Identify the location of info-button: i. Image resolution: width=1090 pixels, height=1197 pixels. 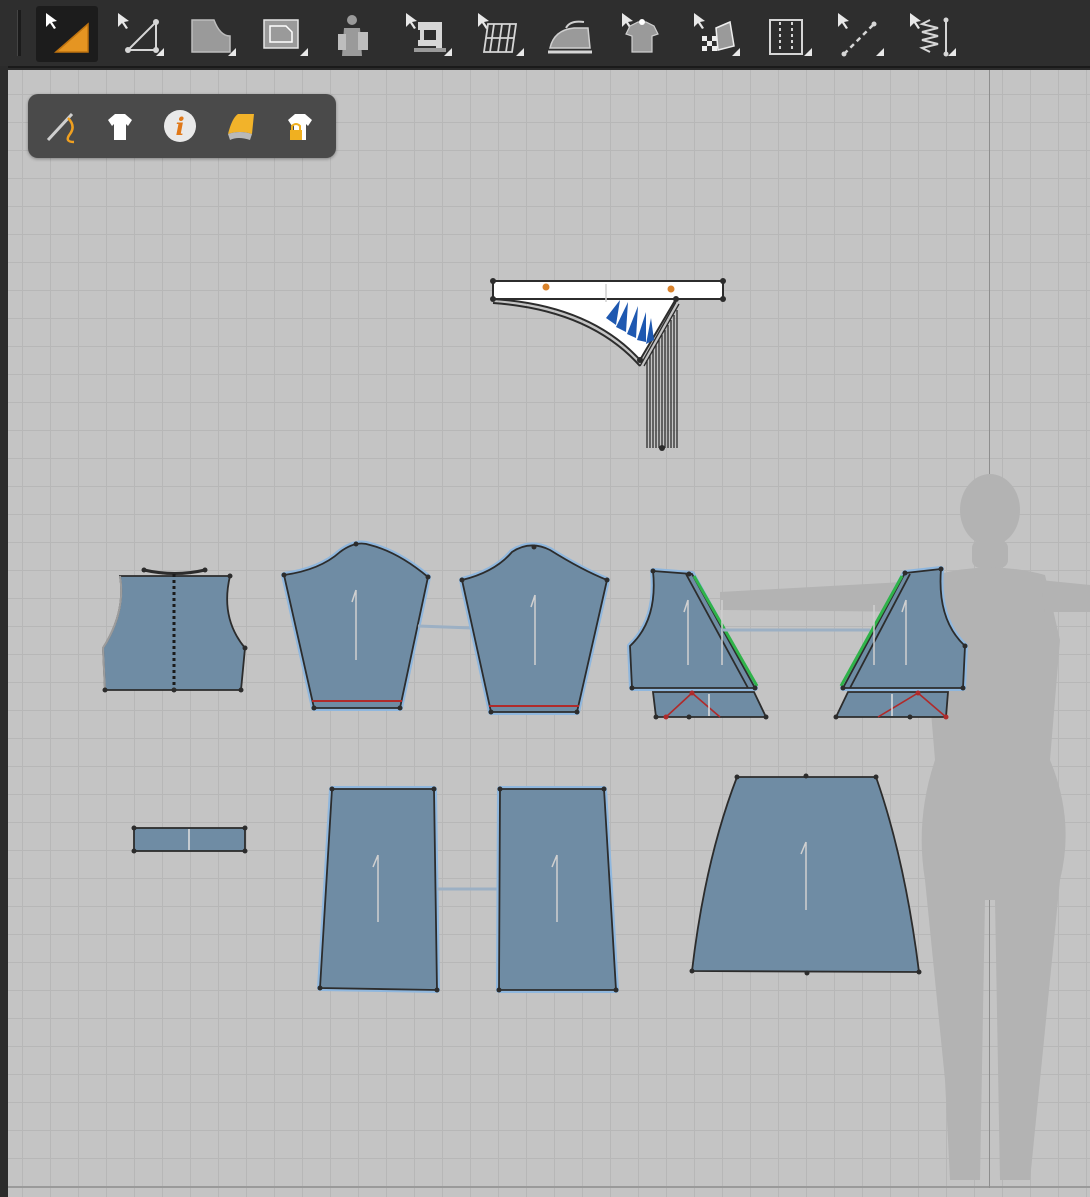
(180, 126).